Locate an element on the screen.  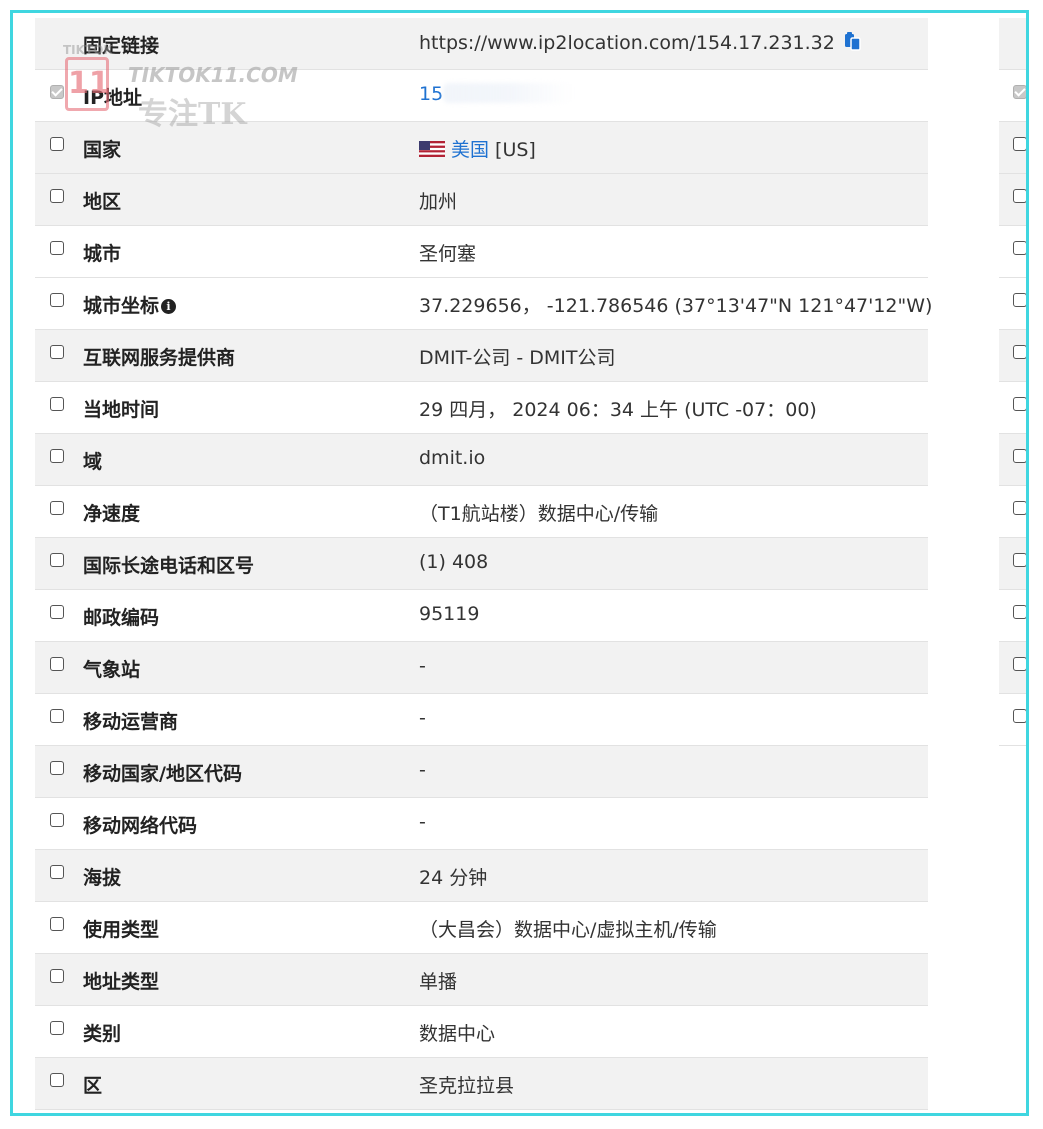
row-value: 15 is located at coordinates (496, 94).